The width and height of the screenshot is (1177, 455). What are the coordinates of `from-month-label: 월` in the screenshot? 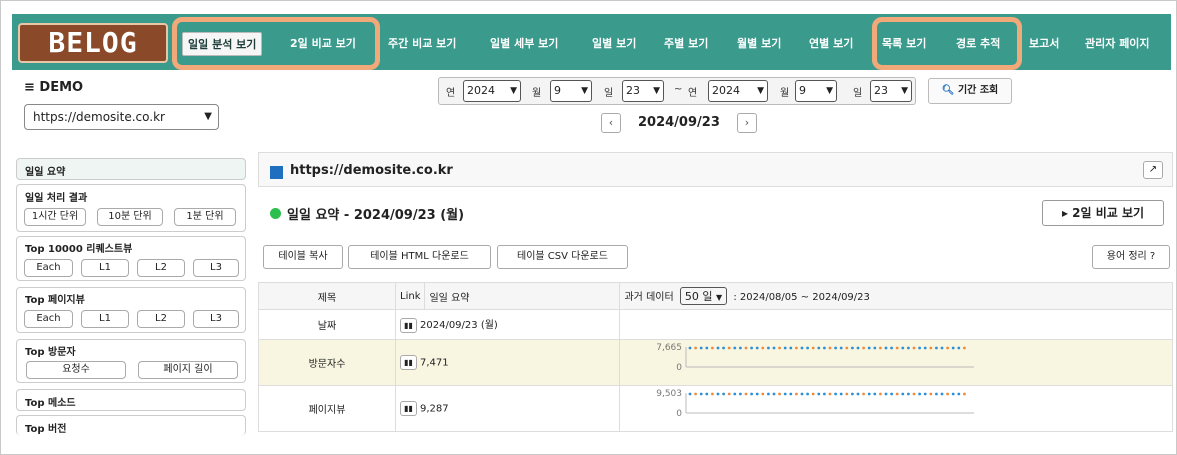 It's located at (537, 93).